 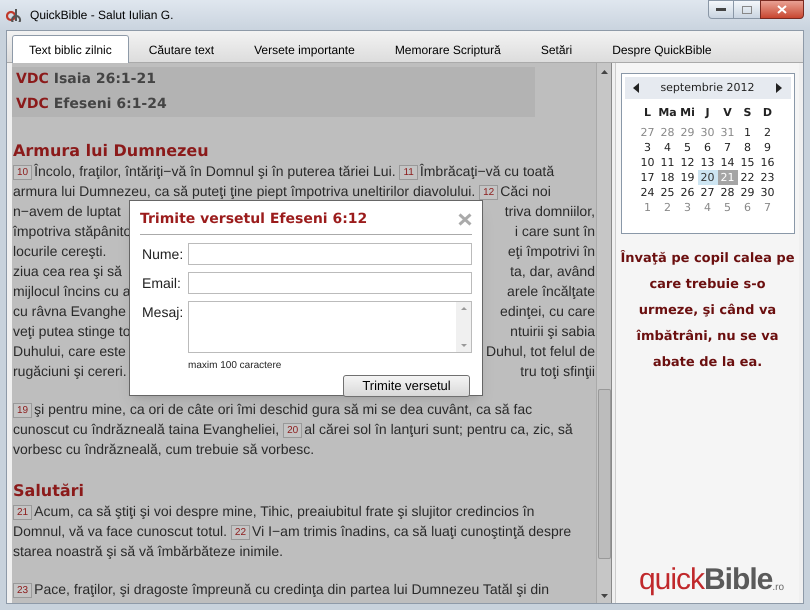 I want to click on calendar-day: 13, so click(x=708, y=162).